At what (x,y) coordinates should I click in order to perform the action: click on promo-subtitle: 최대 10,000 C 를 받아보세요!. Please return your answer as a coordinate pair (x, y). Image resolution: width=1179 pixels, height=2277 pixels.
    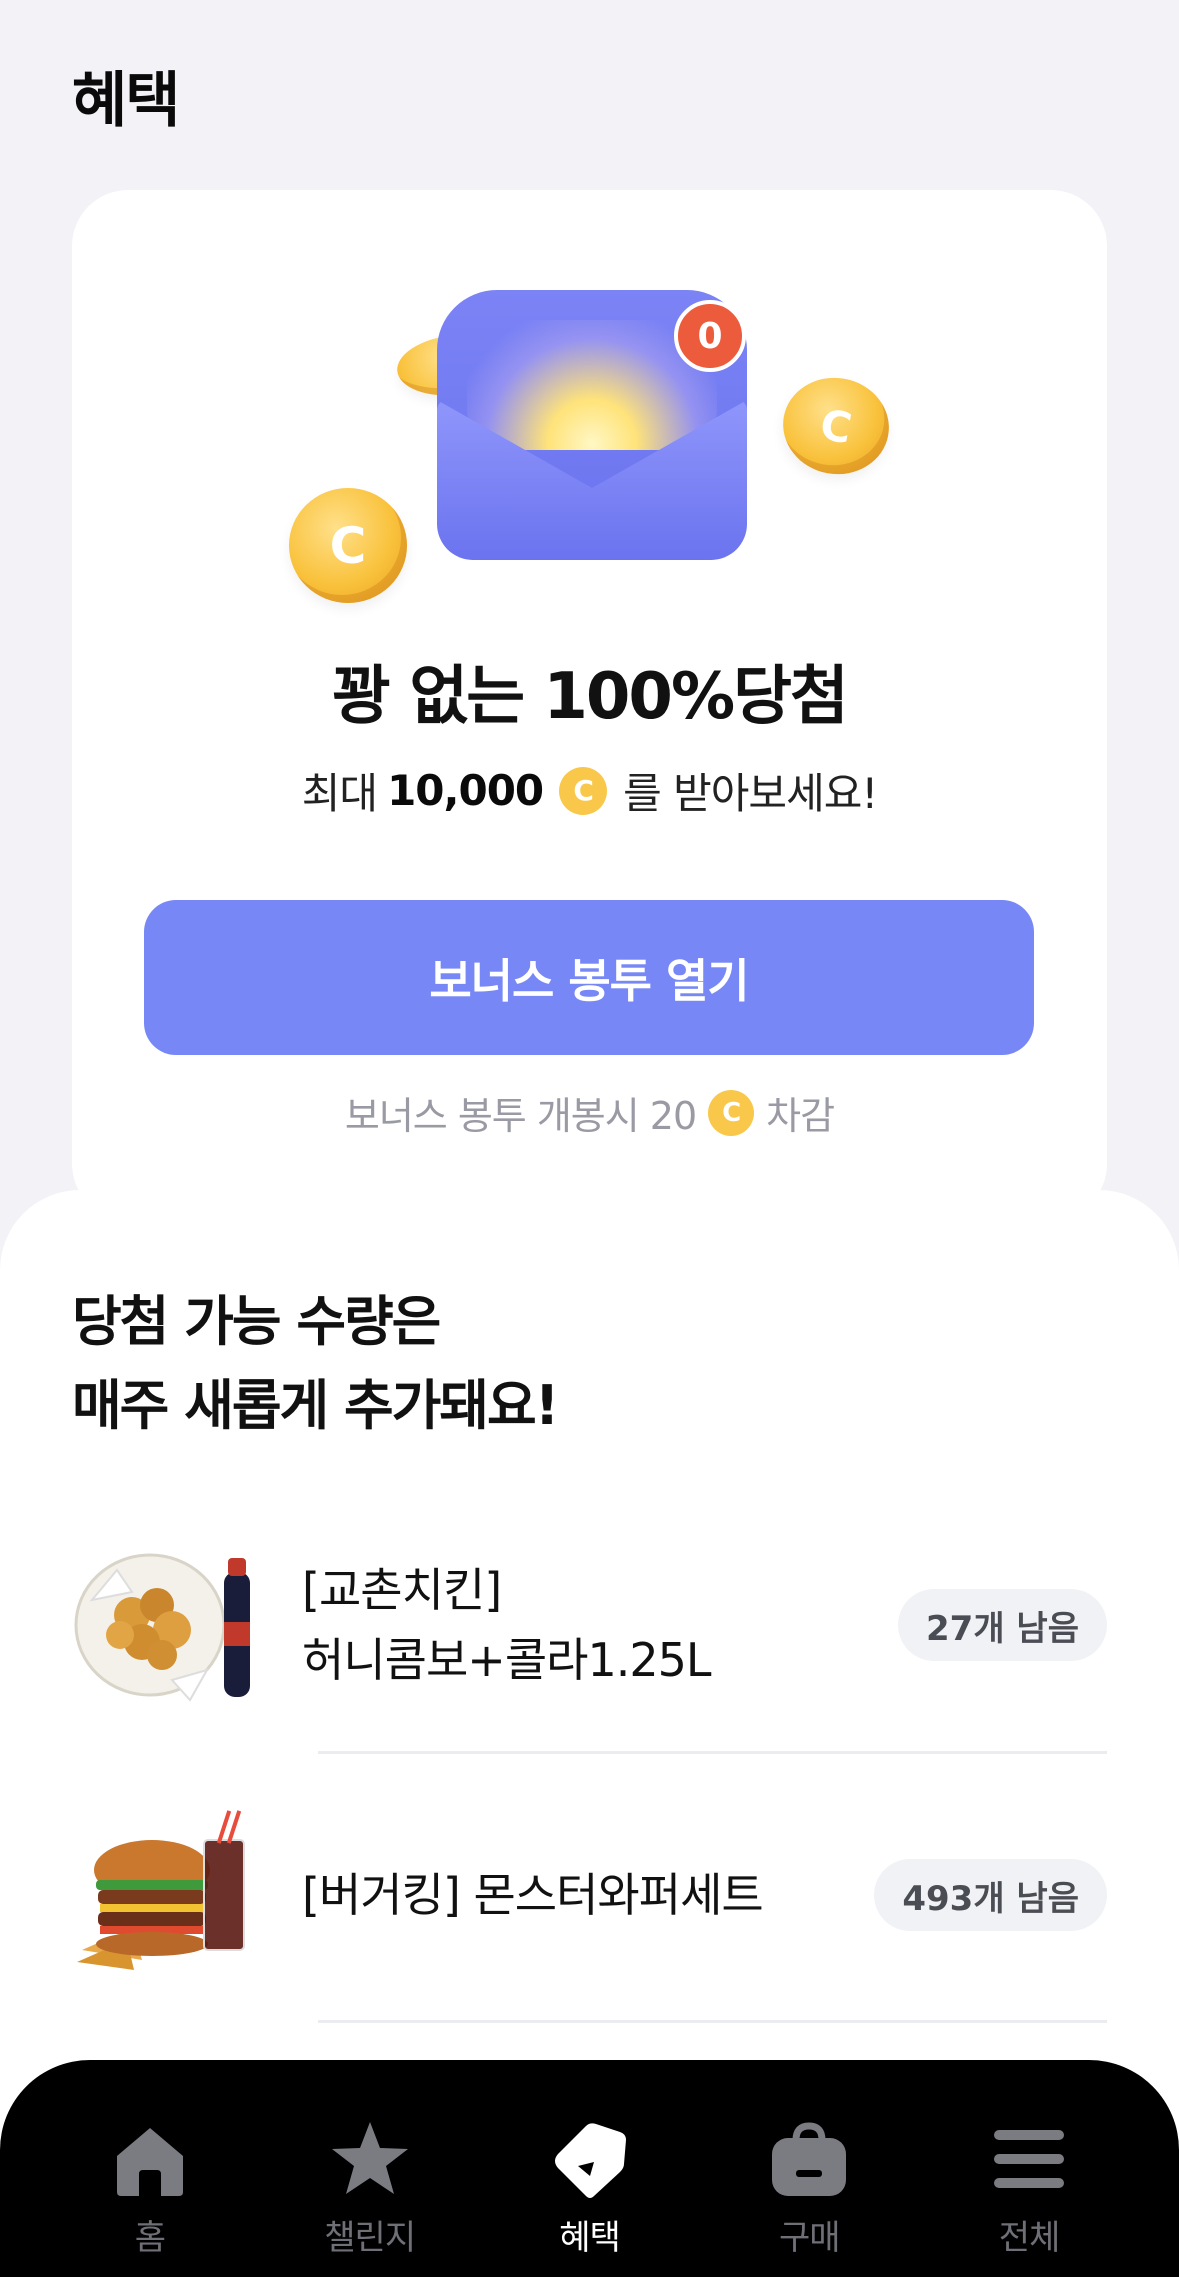
    Looking at the image, I should click on (589, 790).